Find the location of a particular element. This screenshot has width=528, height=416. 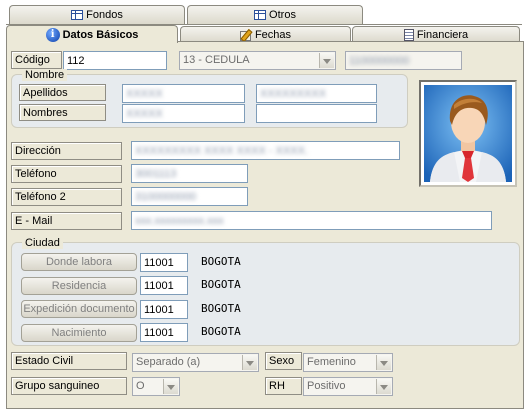

numero-documento-input: 1100000000 is located at coordinates (403, 60).